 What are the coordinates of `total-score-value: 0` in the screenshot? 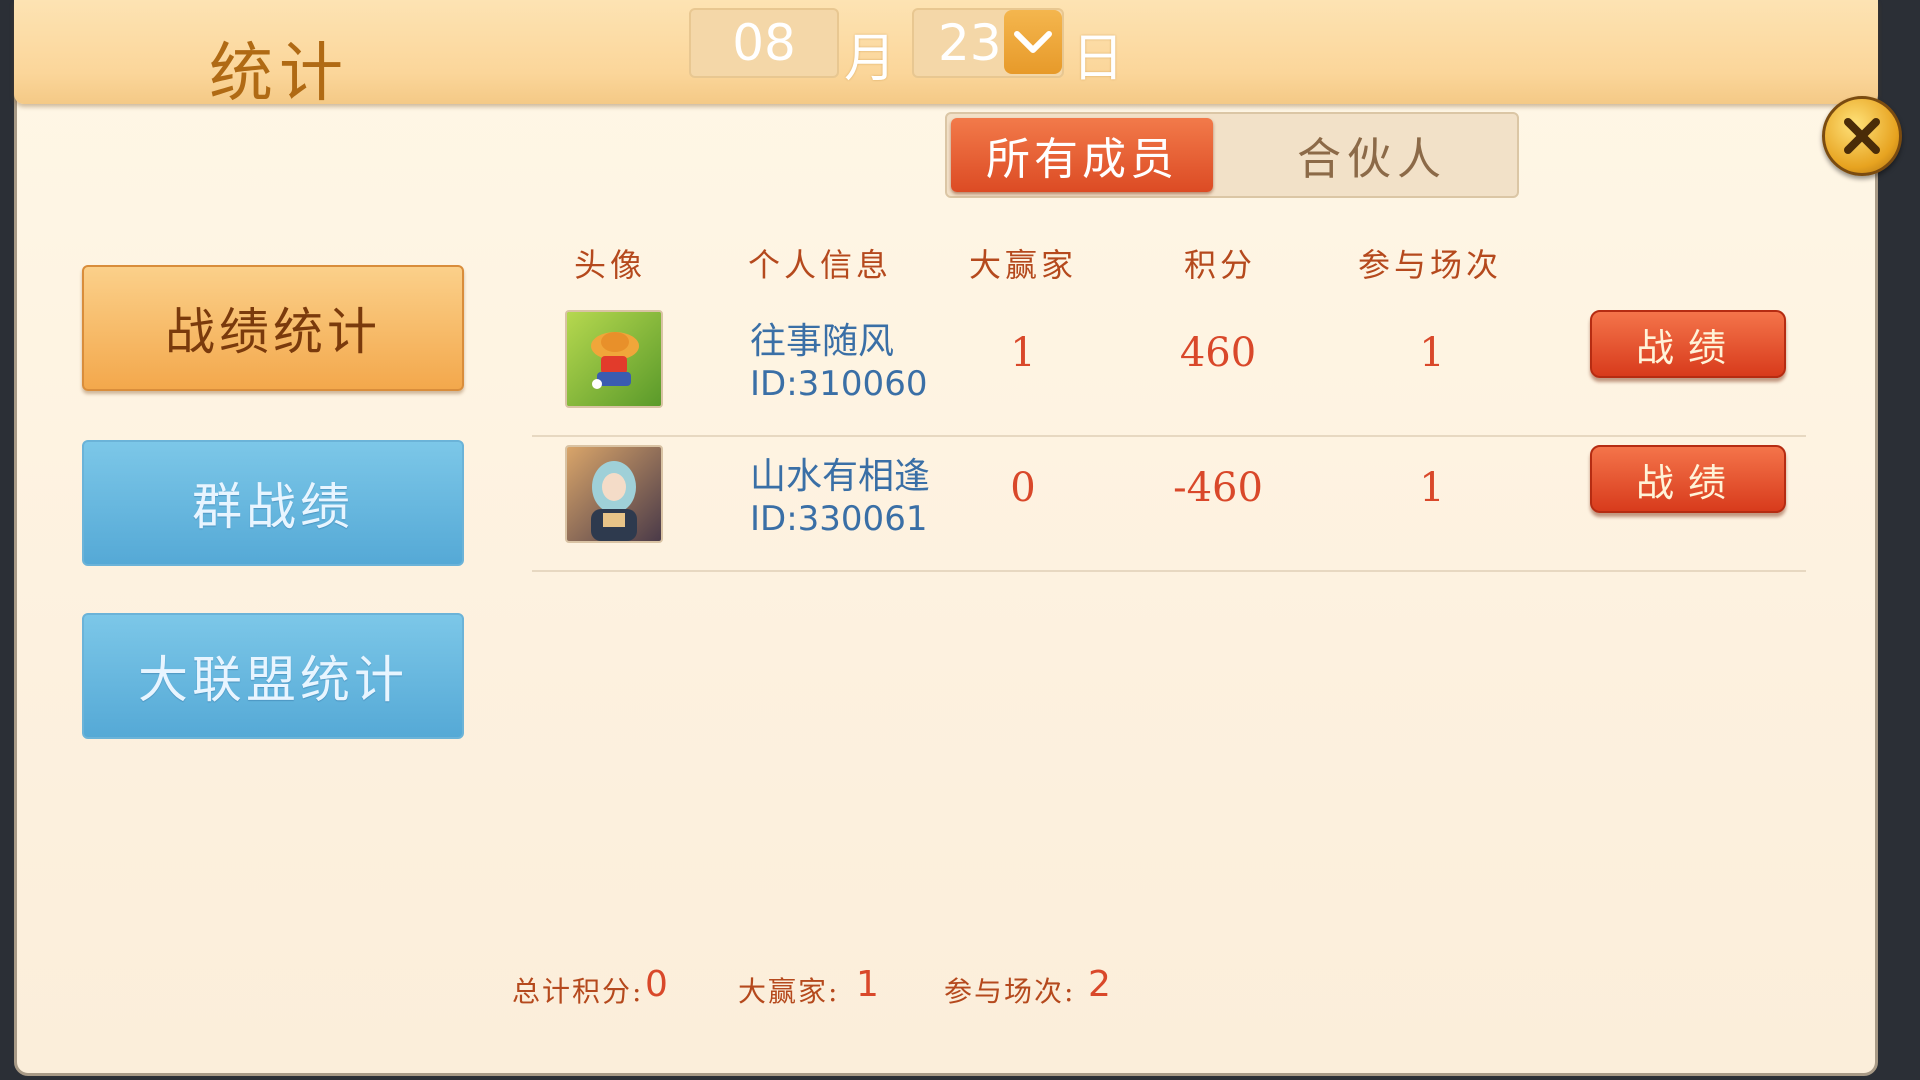 It's located at (656, 984).